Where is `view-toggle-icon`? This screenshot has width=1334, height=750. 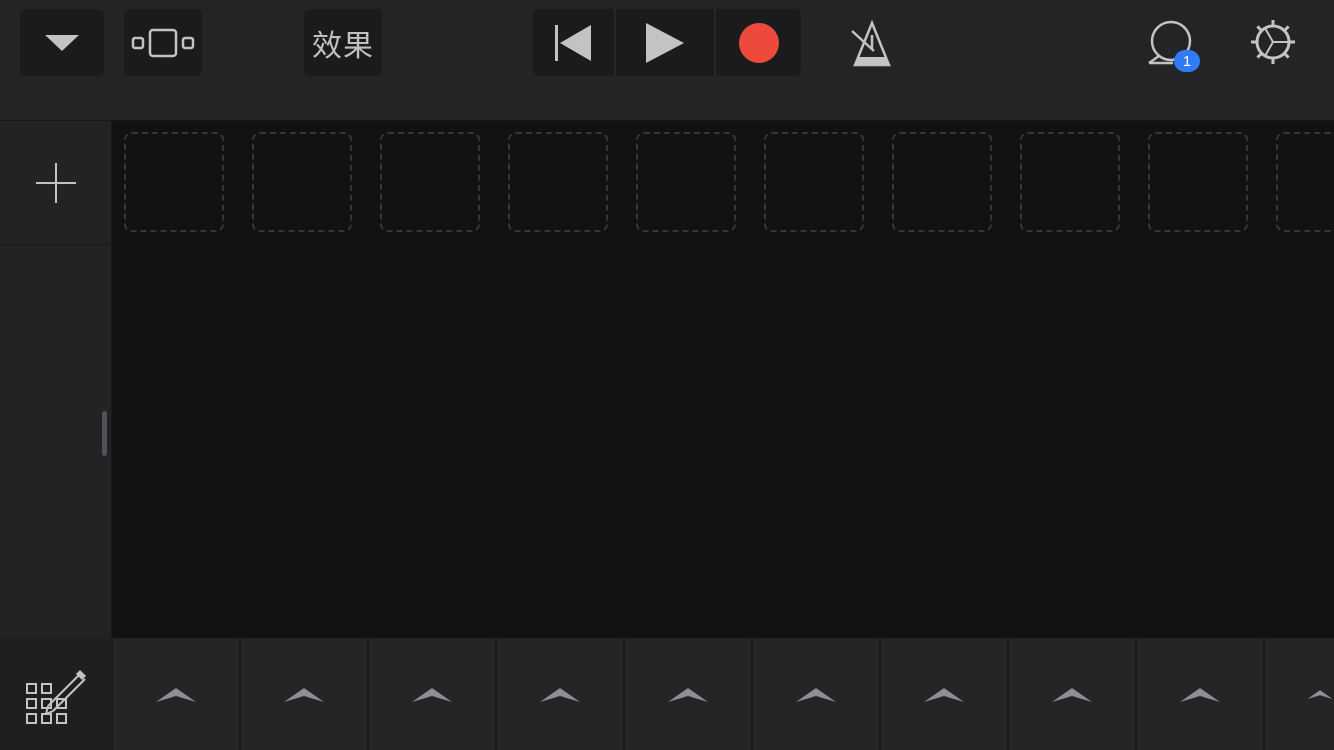
view-toggle-icon is located at coordinates (163, 42).